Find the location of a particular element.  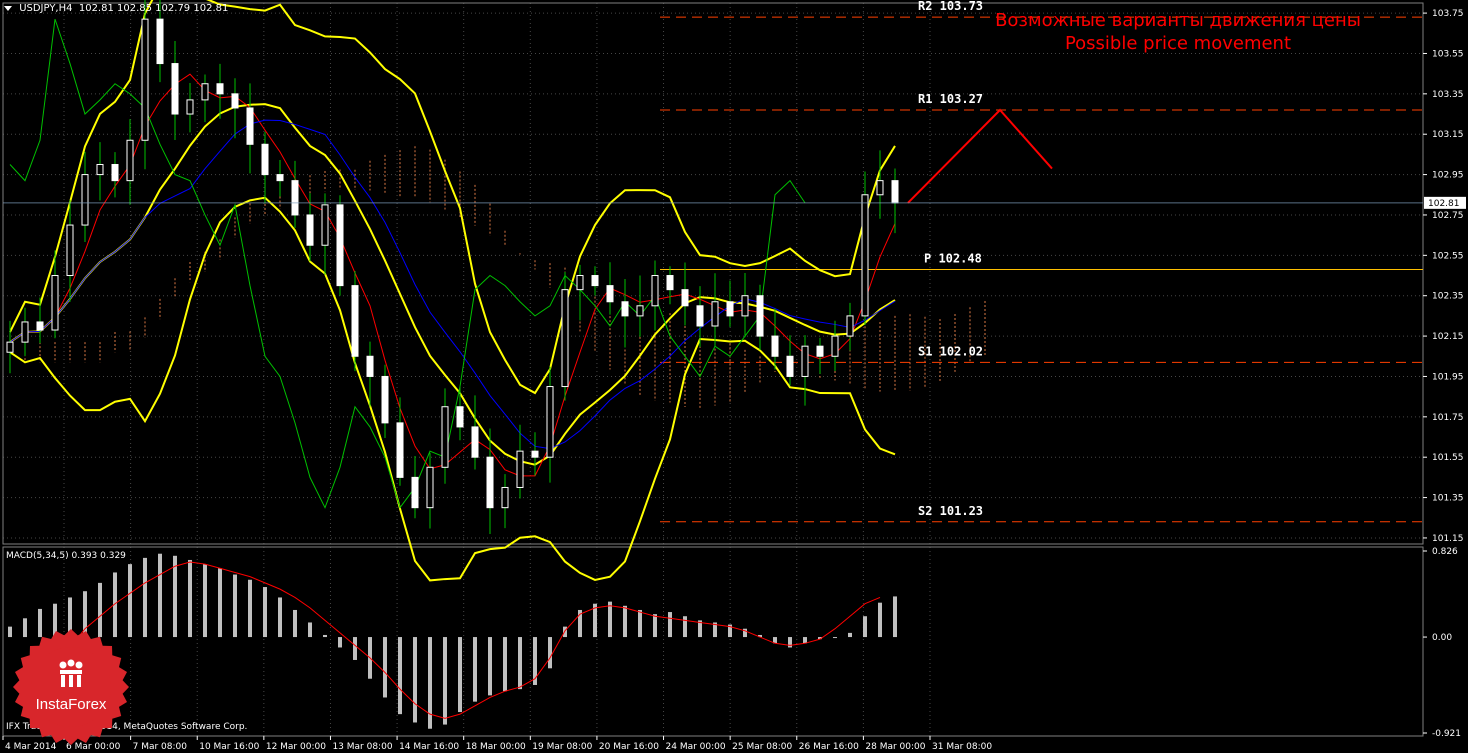

chart-header: USDJPY,H4 102.81 102.85 102.79 102.81 is located at coordinates (116, 8).